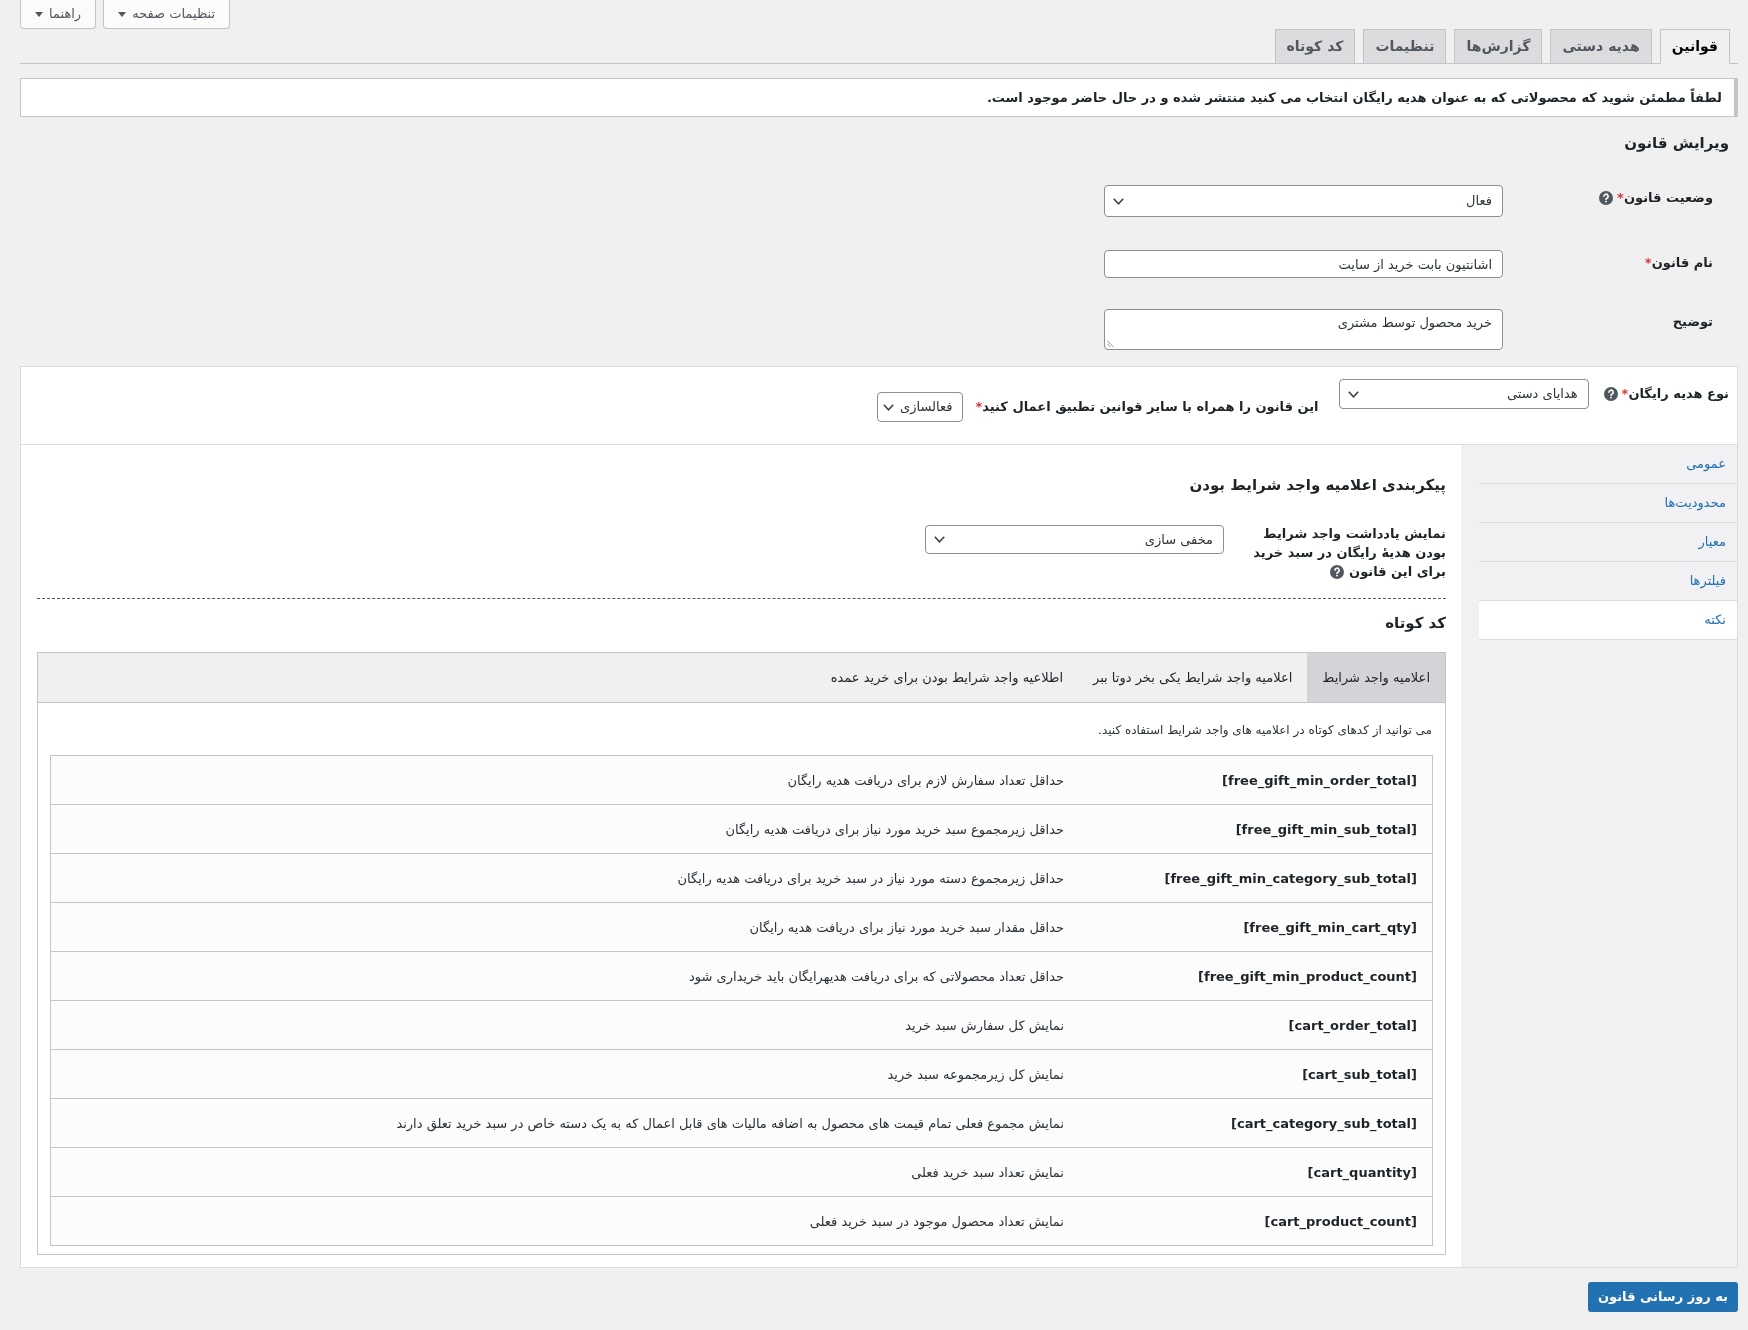  What do you see at coordinates (1315, 46) in the screenshot?
I see `nav-tab: کد کوتاه` at bounding box center [1315, 46].